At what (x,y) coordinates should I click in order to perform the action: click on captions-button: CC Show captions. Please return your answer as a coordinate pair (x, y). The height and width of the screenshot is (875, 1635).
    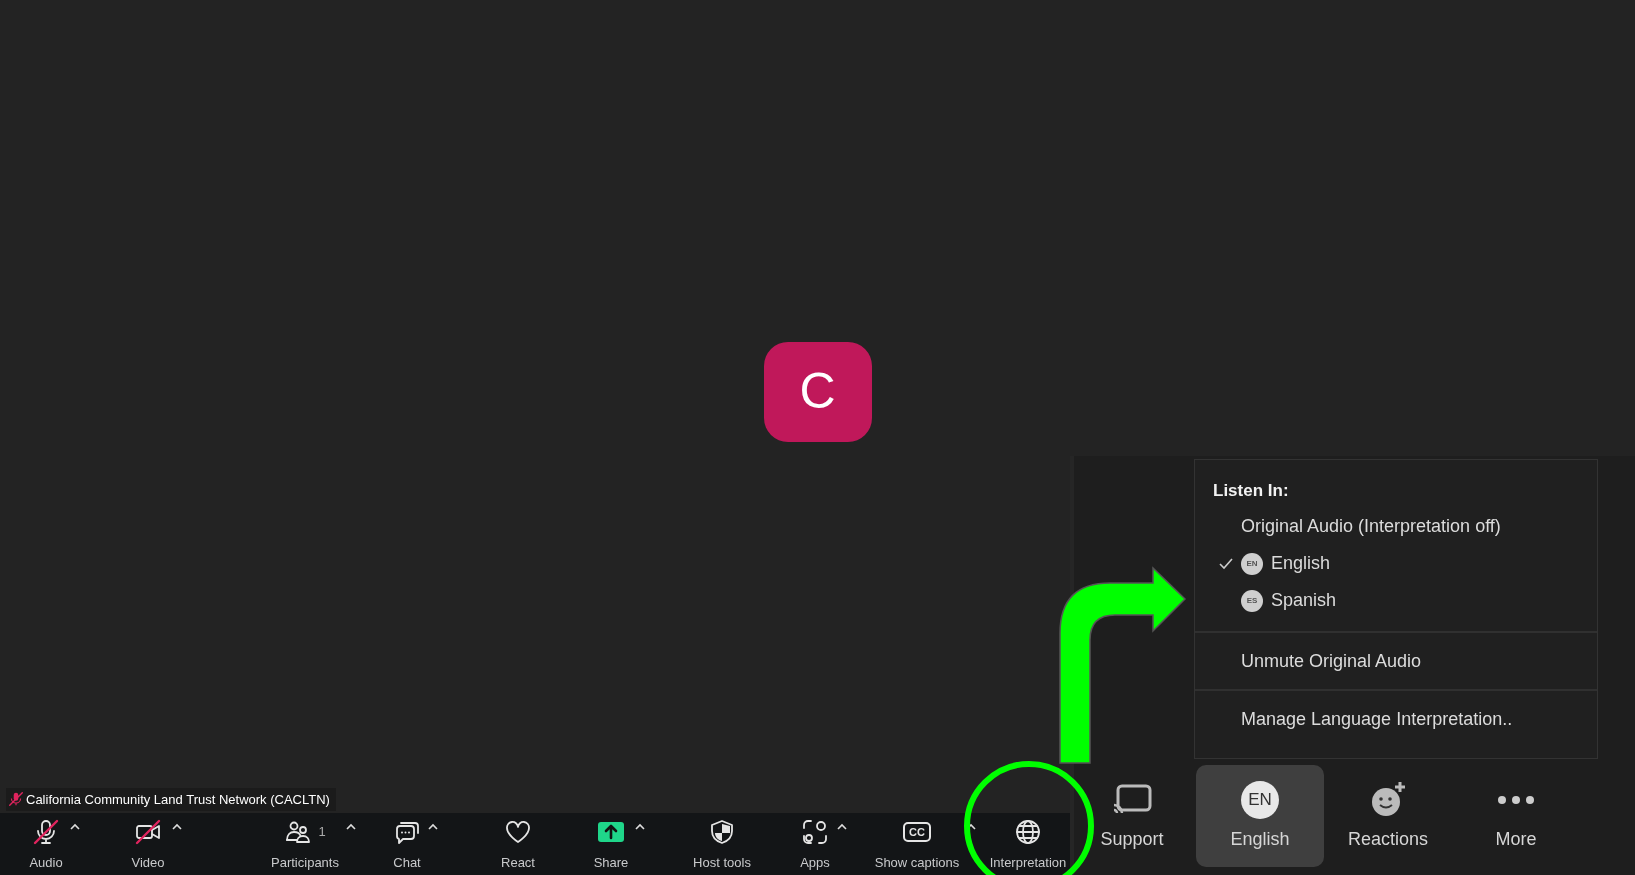
    Looking at the image, I should click on (917, 846).